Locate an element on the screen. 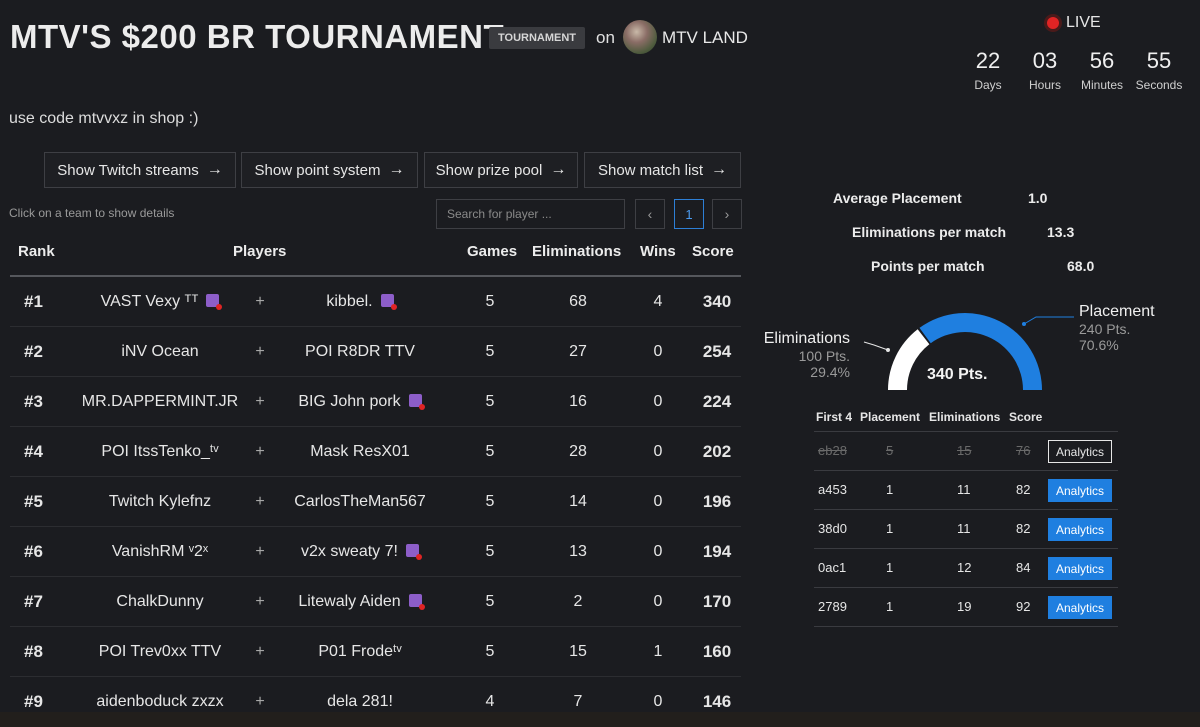 The image size is (1200, 727). match-col-first4: First 4 is located at coordinates (834, 417).